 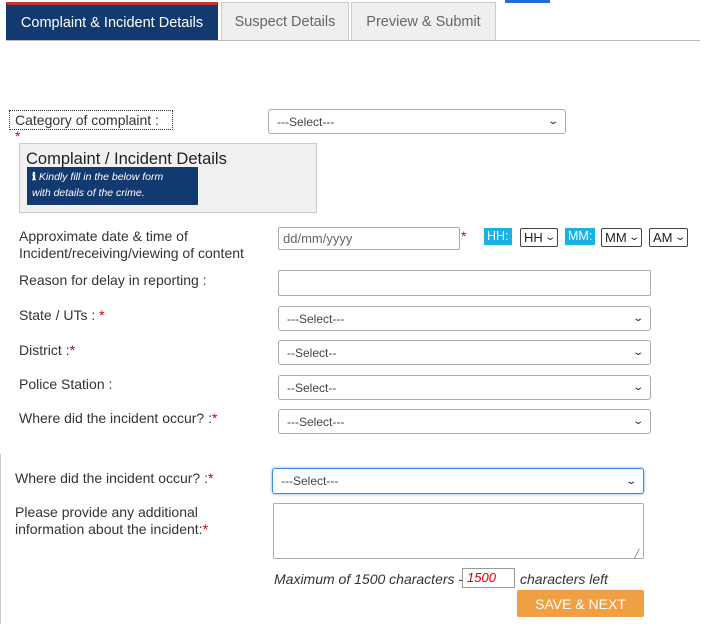 What do you see at coordinates (118, 418) in the screenshot?
I see `incident-location-label: Where did the incident occur? :*` at bounding box center [118, 418].